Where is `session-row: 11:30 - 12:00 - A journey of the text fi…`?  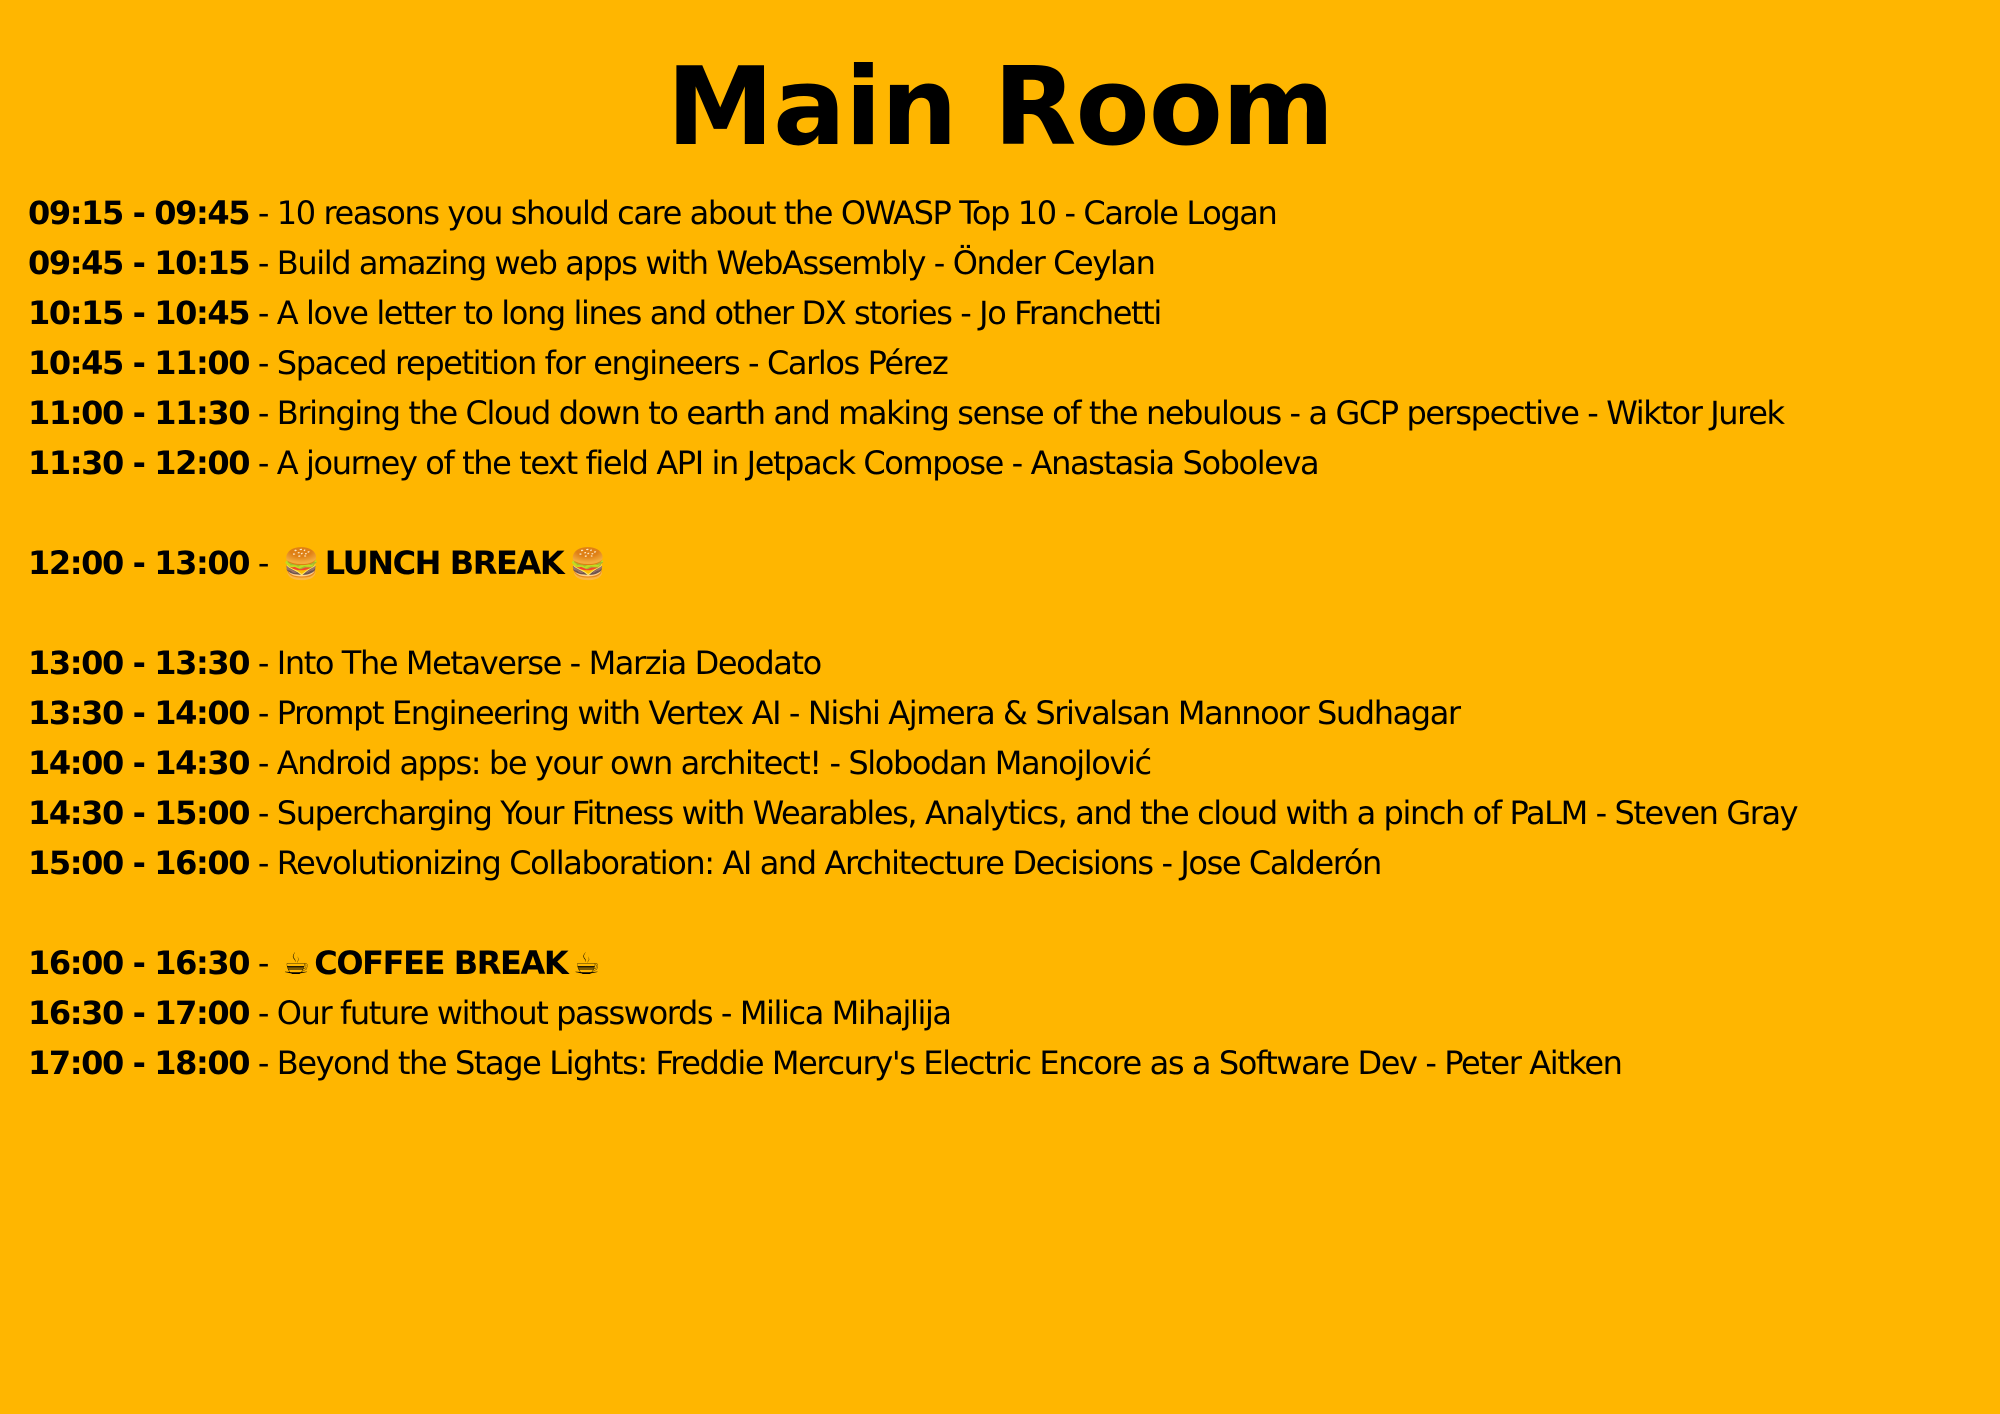
session-row: 11:30 - 12:00 - A journey of the text fi… is located at coordinates (1000, 463).